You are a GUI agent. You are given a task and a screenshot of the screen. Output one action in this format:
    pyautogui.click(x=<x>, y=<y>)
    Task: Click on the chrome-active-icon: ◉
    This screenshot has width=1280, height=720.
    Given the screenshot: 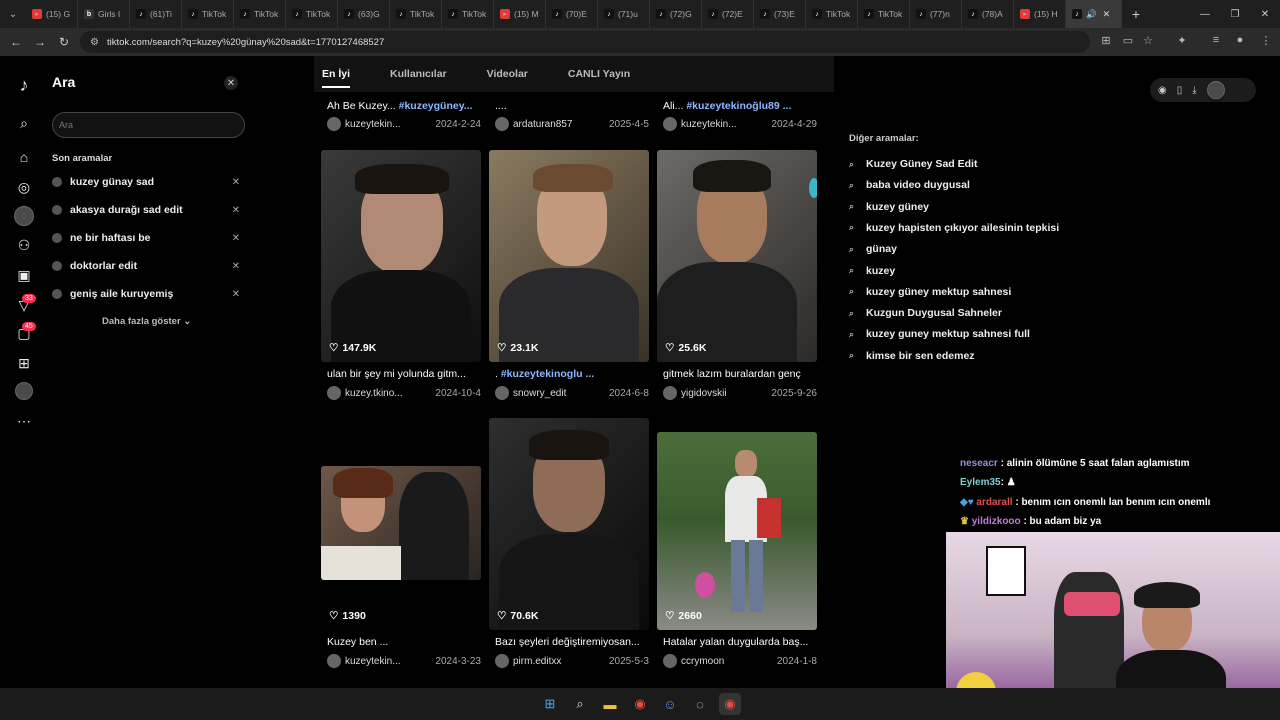 What is the action you would take?
    pyautogui.click(x=730, y=704)
    